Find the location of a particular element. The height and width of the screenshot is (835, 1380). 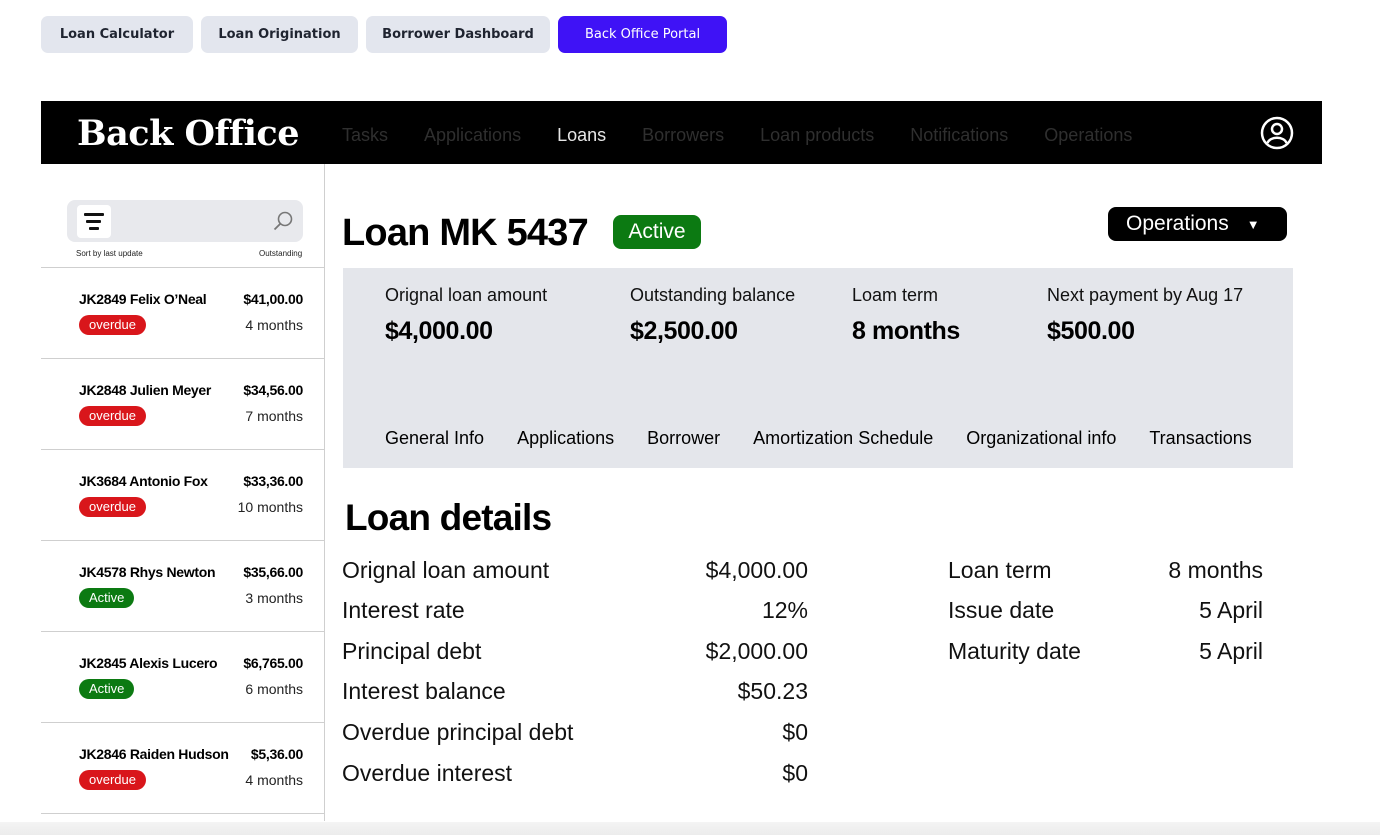

loan-details-heading: Loan details is located at coordinates (448, 517).